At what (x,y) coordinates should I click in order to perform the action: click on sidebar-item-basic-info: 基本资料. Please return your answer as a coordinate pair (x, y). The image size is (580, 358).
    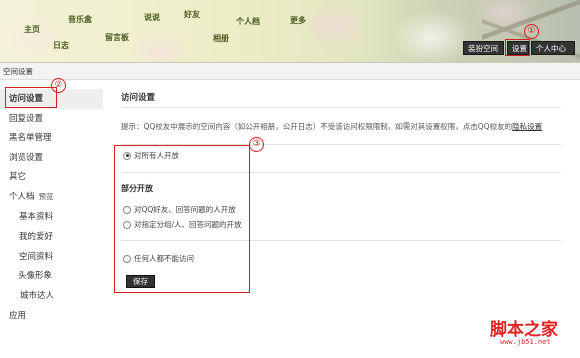
    Looking at the image, I should click on (51, 217).